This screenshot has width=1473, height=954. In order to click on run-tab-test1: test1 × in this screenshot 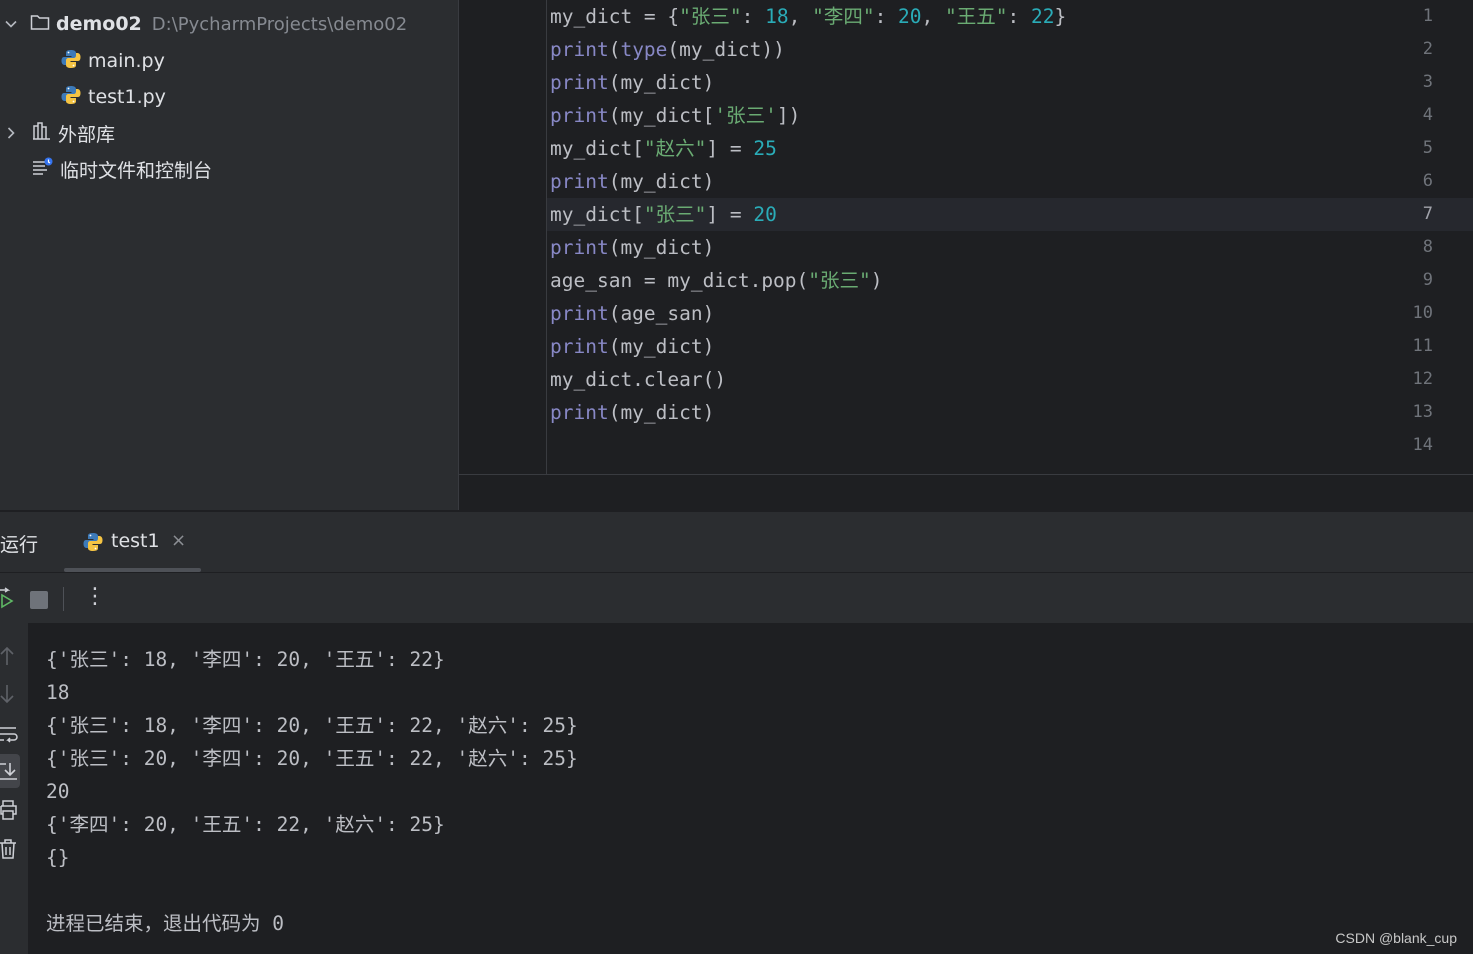, I will do `click(132, 542)`.